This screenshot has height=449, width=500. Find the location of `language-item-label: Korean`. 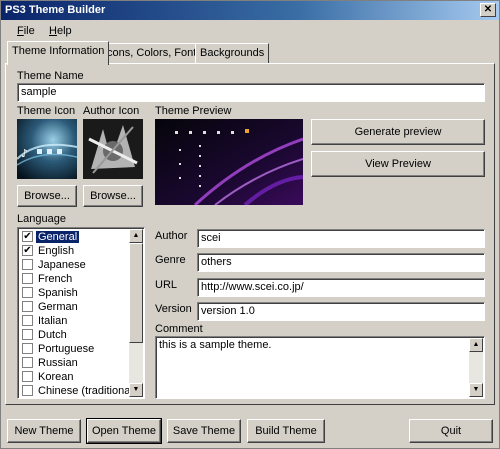

language-item-label: Korean is located at coordinates (56, 377).